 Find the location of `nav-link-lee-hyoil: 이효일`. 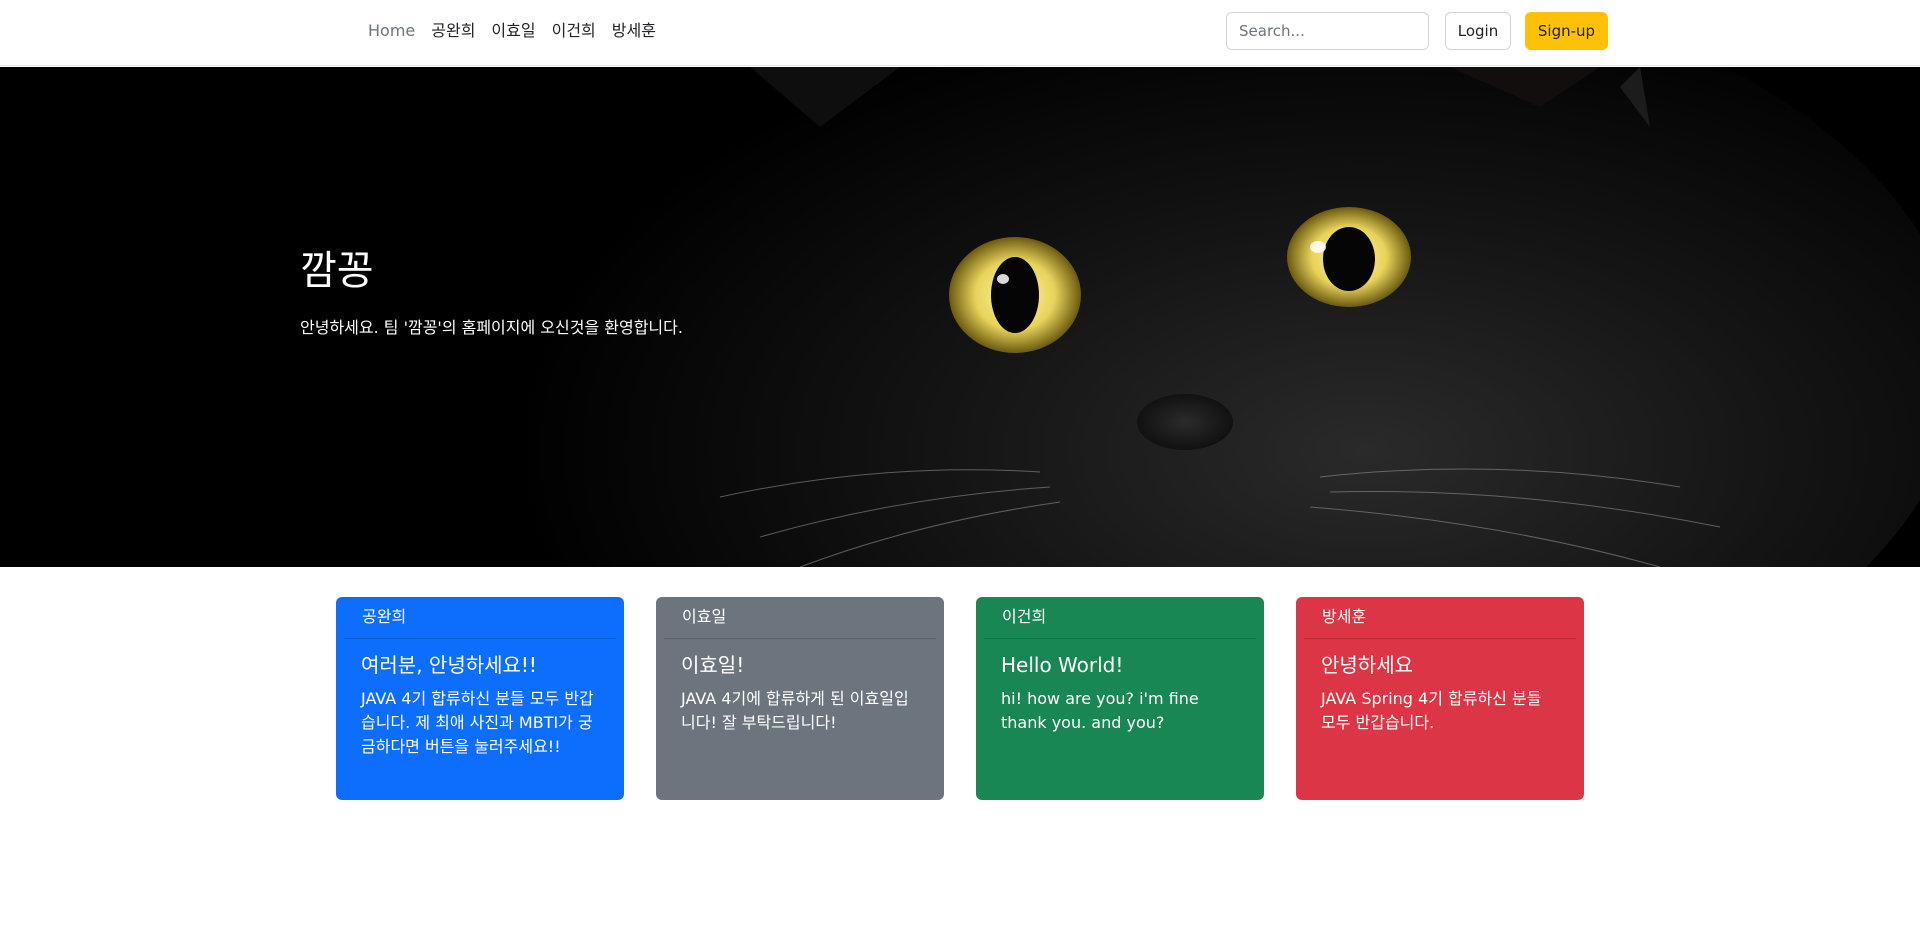

nav-link-lee-hyoil: 이효일 is located at coordinates (513, 31).